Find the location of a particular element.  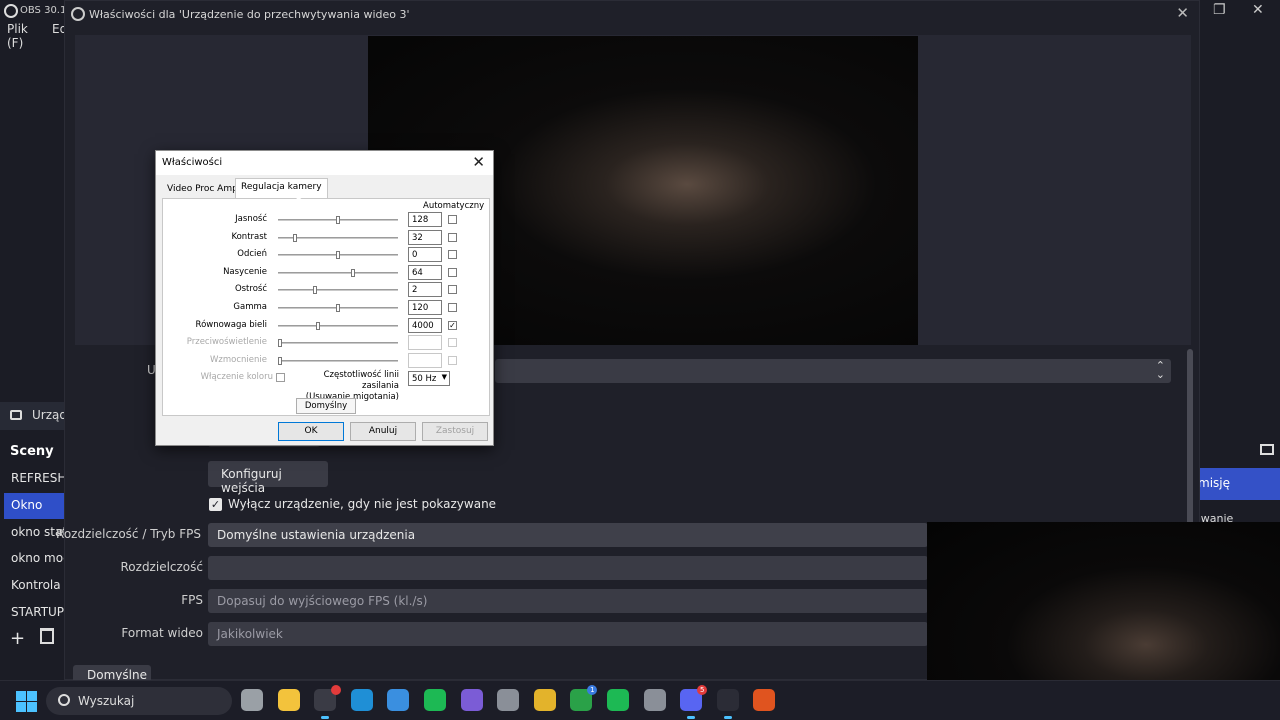

dialog-titlebar: Właściwości ✕ is located at coordinates (324, 163).